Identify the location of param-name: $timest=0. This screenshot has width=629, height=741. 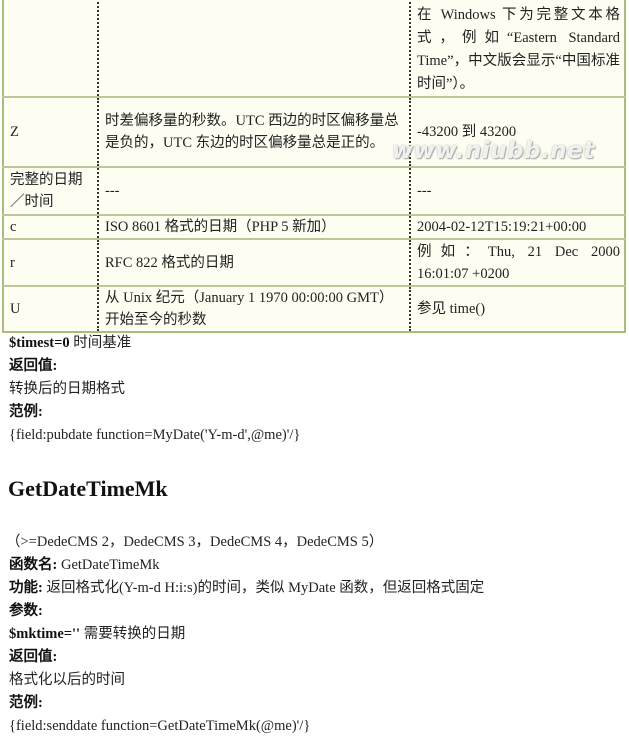
(39, 343).